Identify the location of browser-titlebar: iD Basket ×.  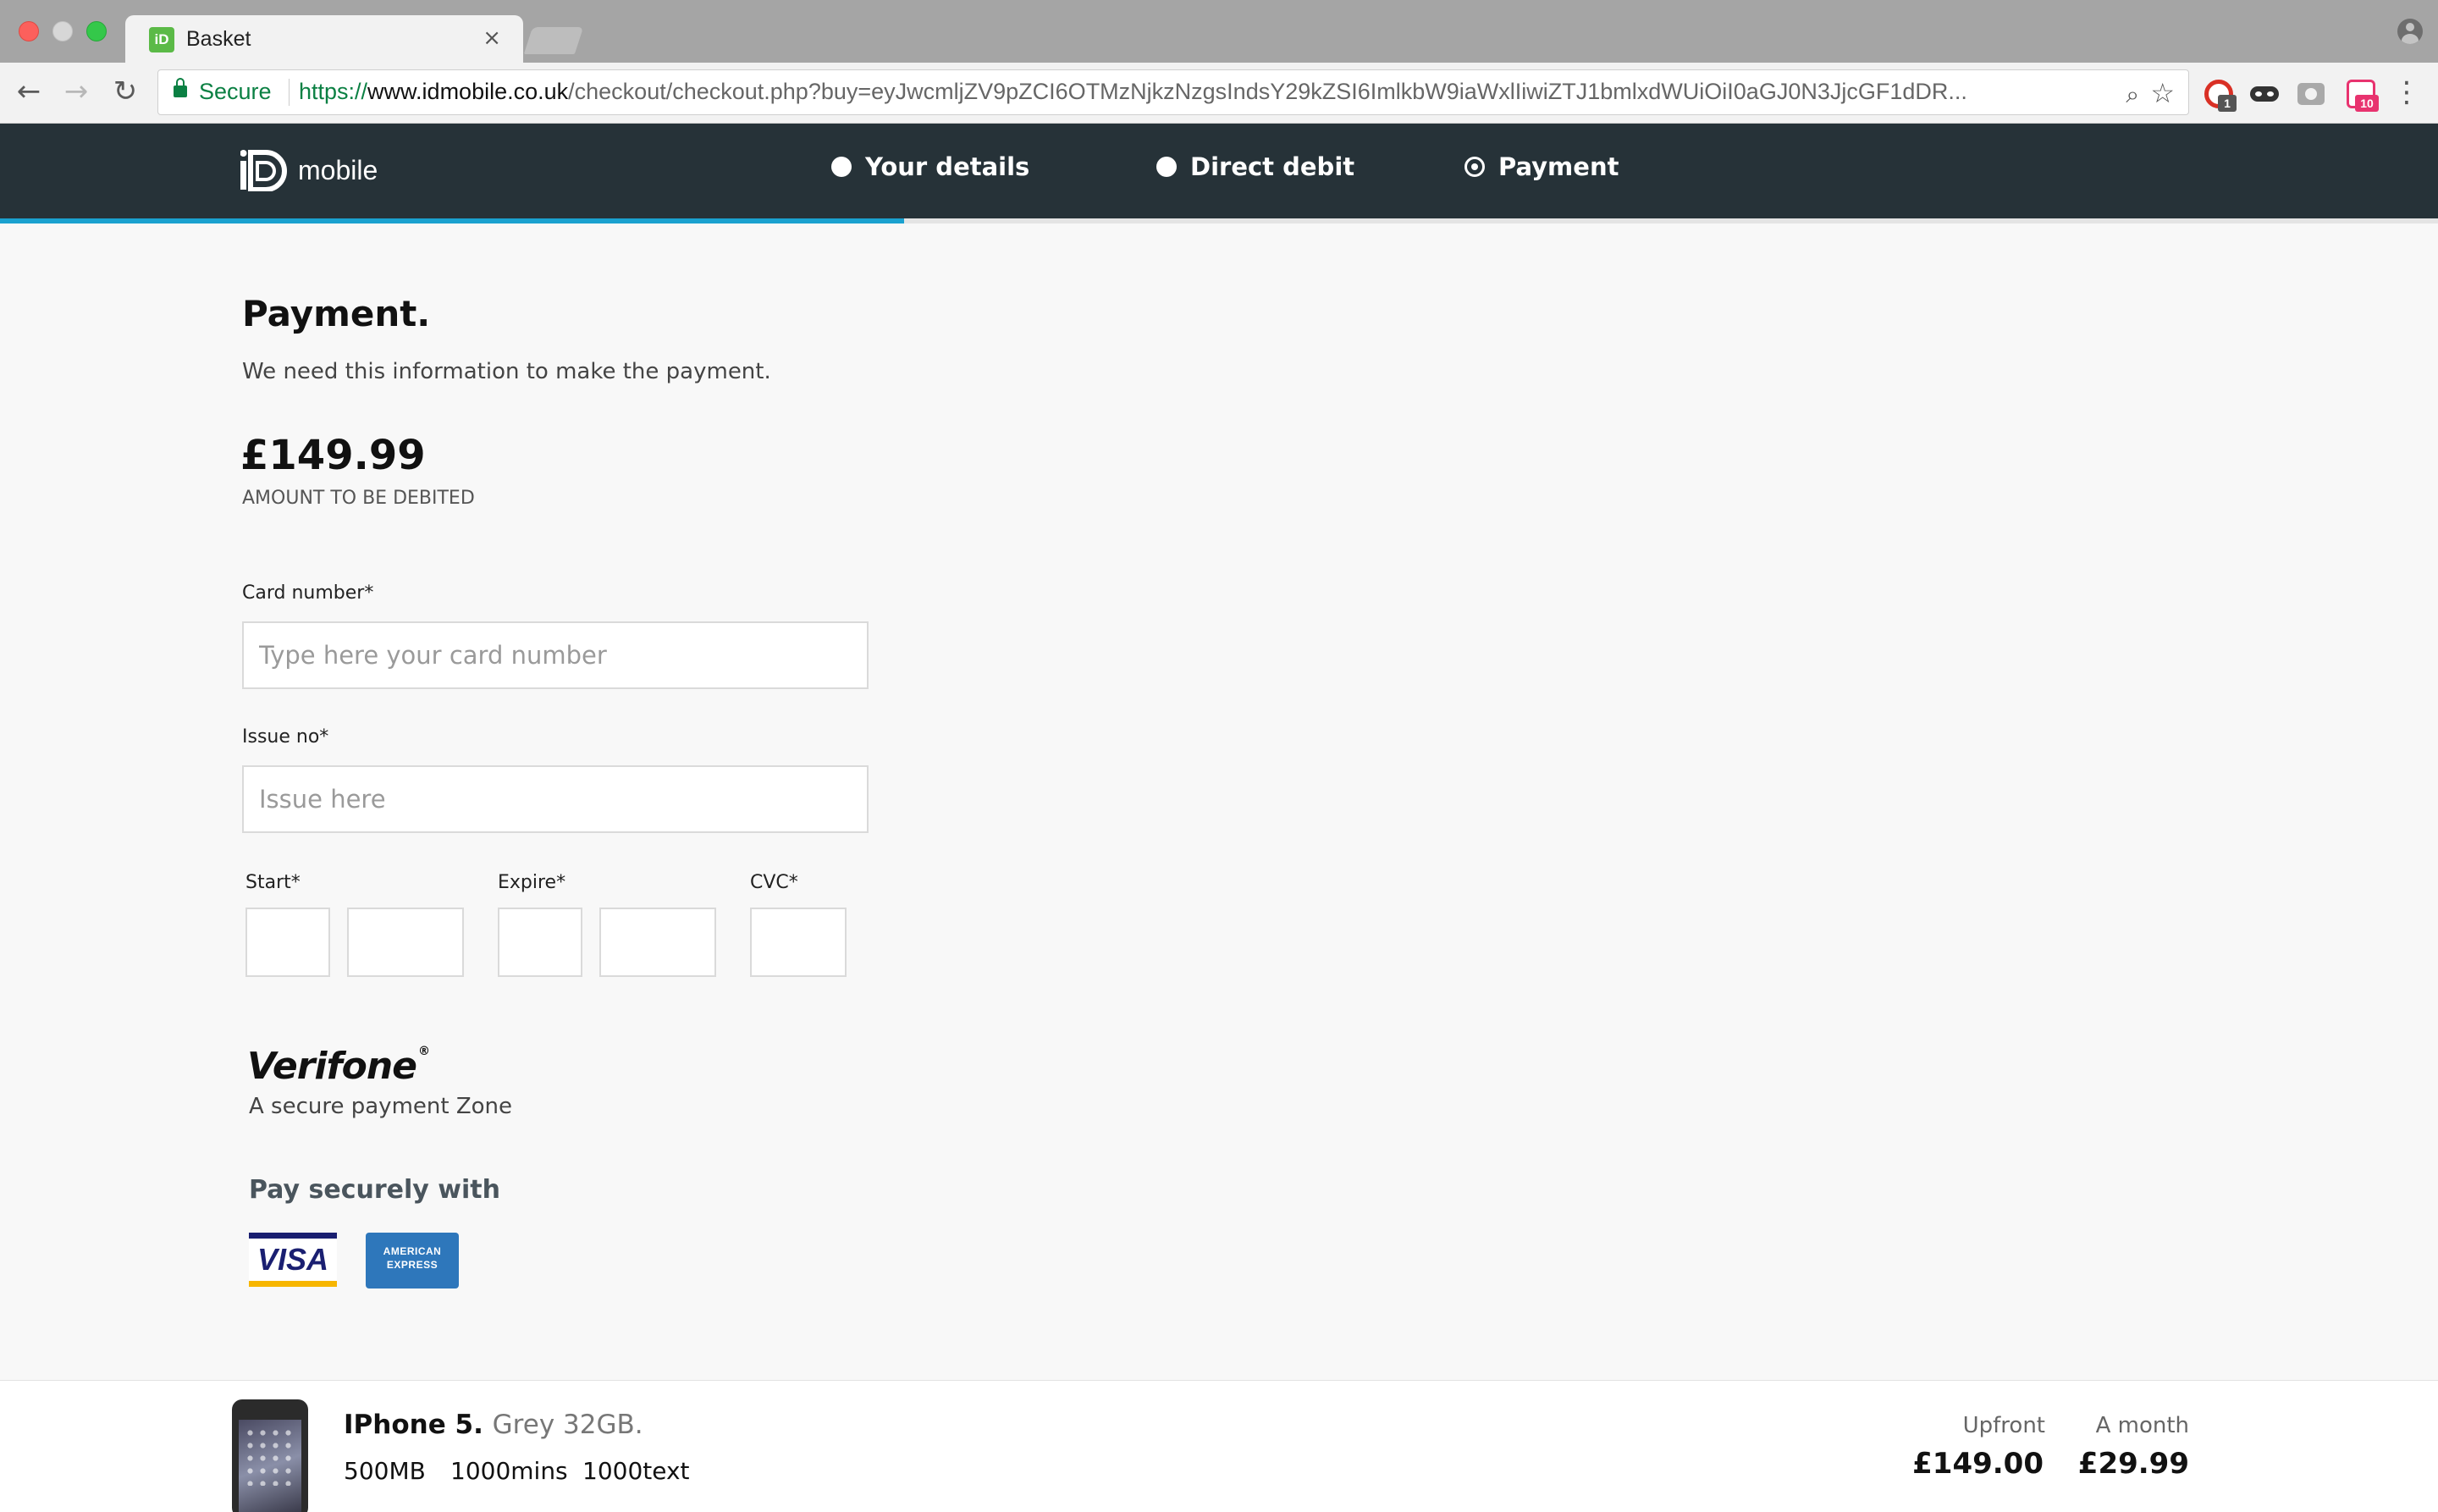
(1219, 31).